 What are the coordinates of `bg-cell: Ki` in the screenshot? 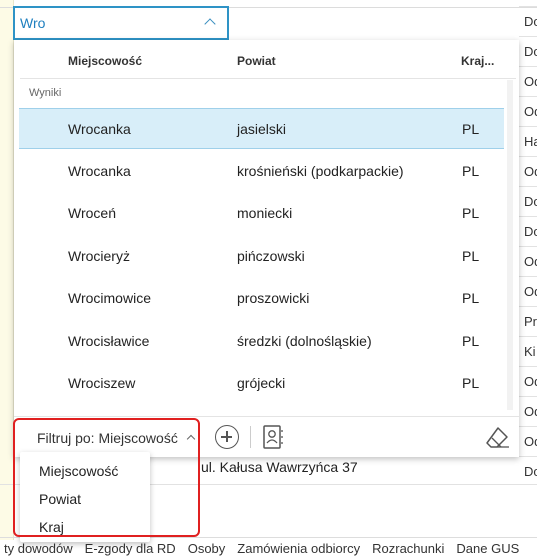 It's located at (528, 351).